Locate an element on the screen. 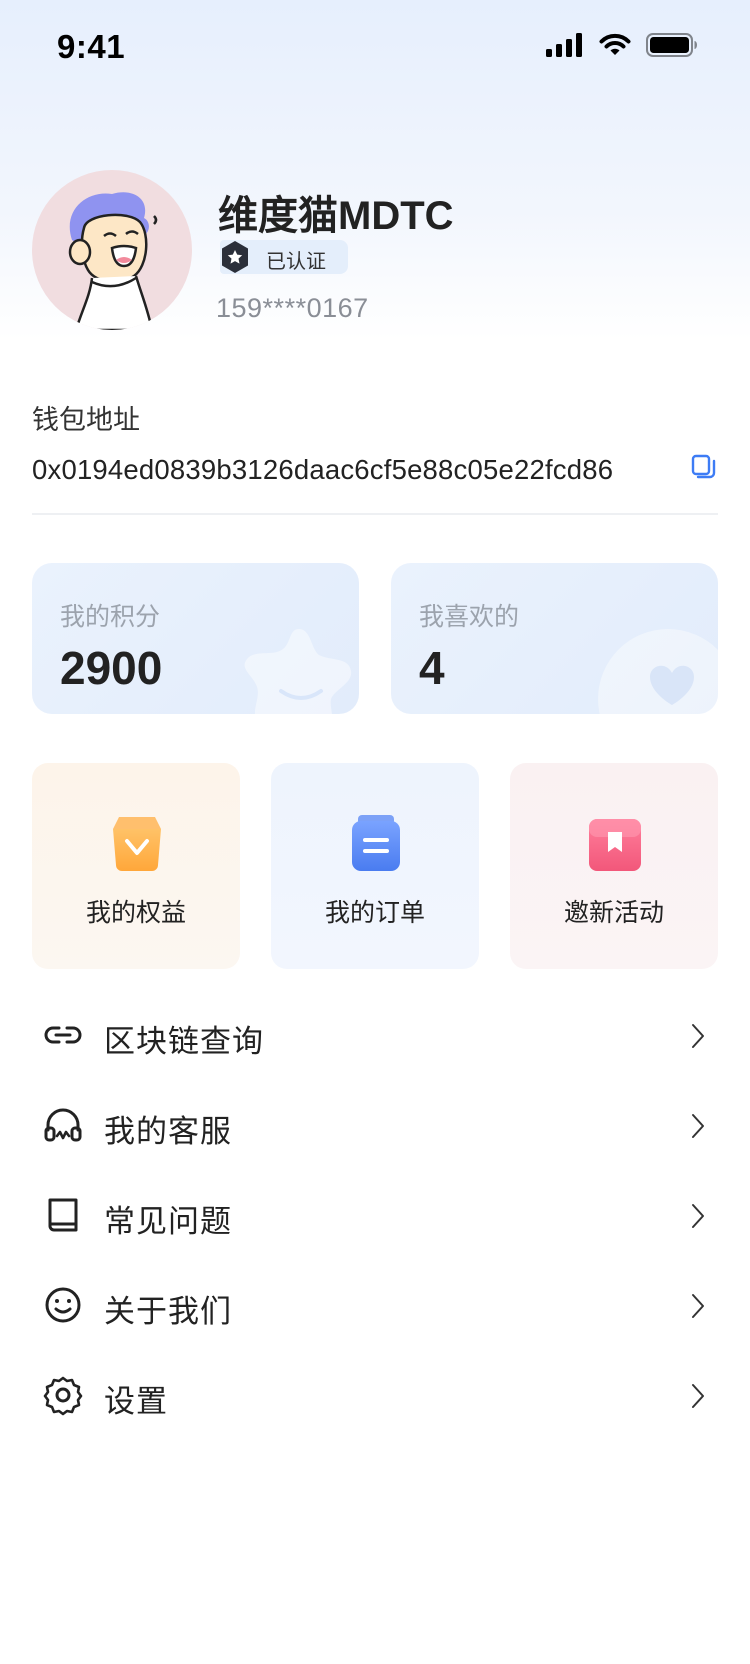 This screenshot has height=1664, width=750. gear-icon is located at coordinates (63, 1396).